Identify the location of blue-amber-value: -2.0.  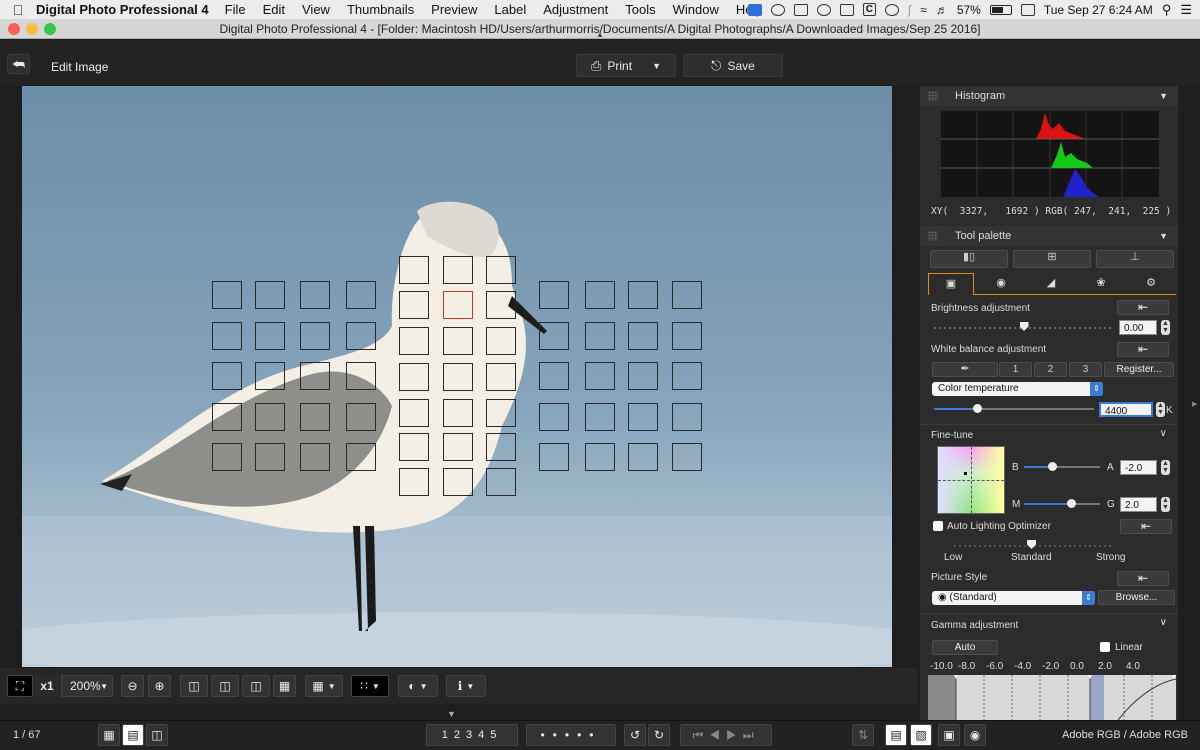
(1138, 467).